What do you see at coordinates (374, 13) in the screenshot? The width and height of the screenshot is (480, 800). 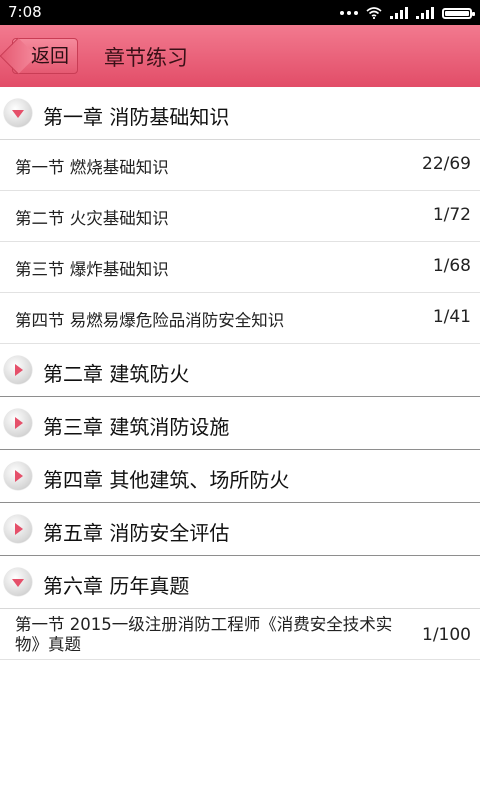 I see `wifi-icon` at bounding box center [374, 13].